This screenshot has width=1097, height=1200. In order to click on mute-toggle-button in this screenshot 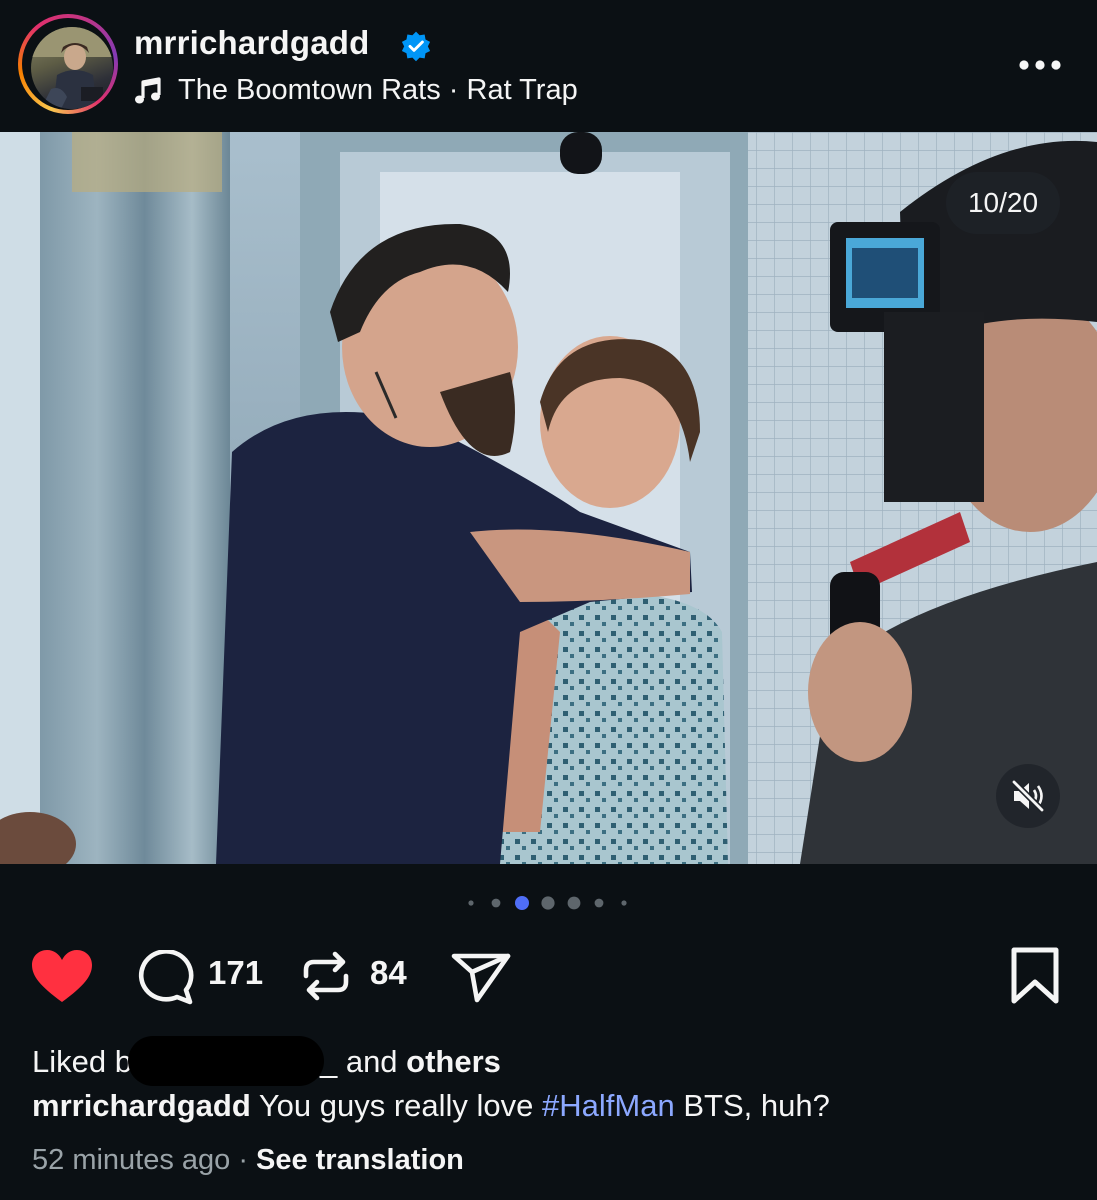, I will do `click(1028, 796)`.